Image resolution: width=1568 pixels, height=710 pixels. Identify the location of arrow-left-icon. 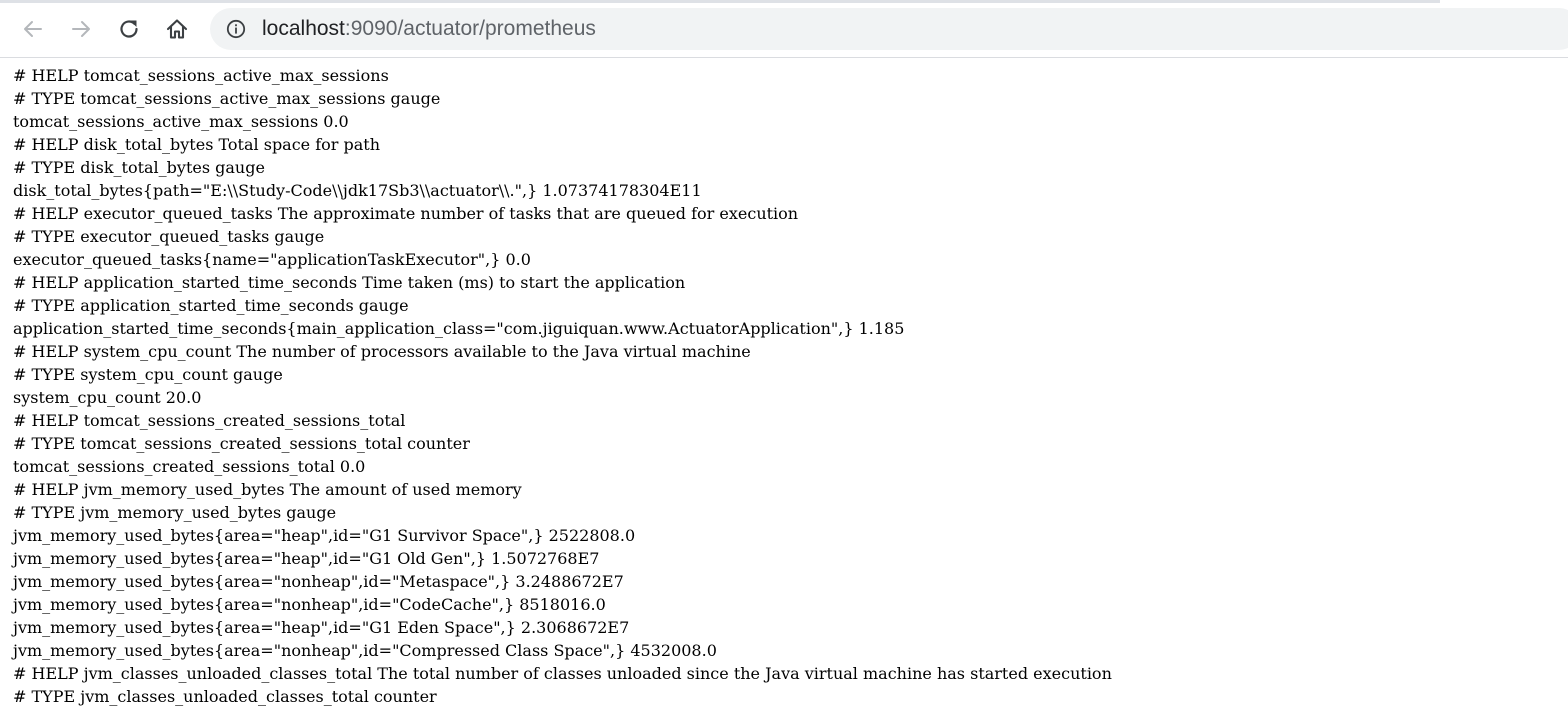
(33, 29).